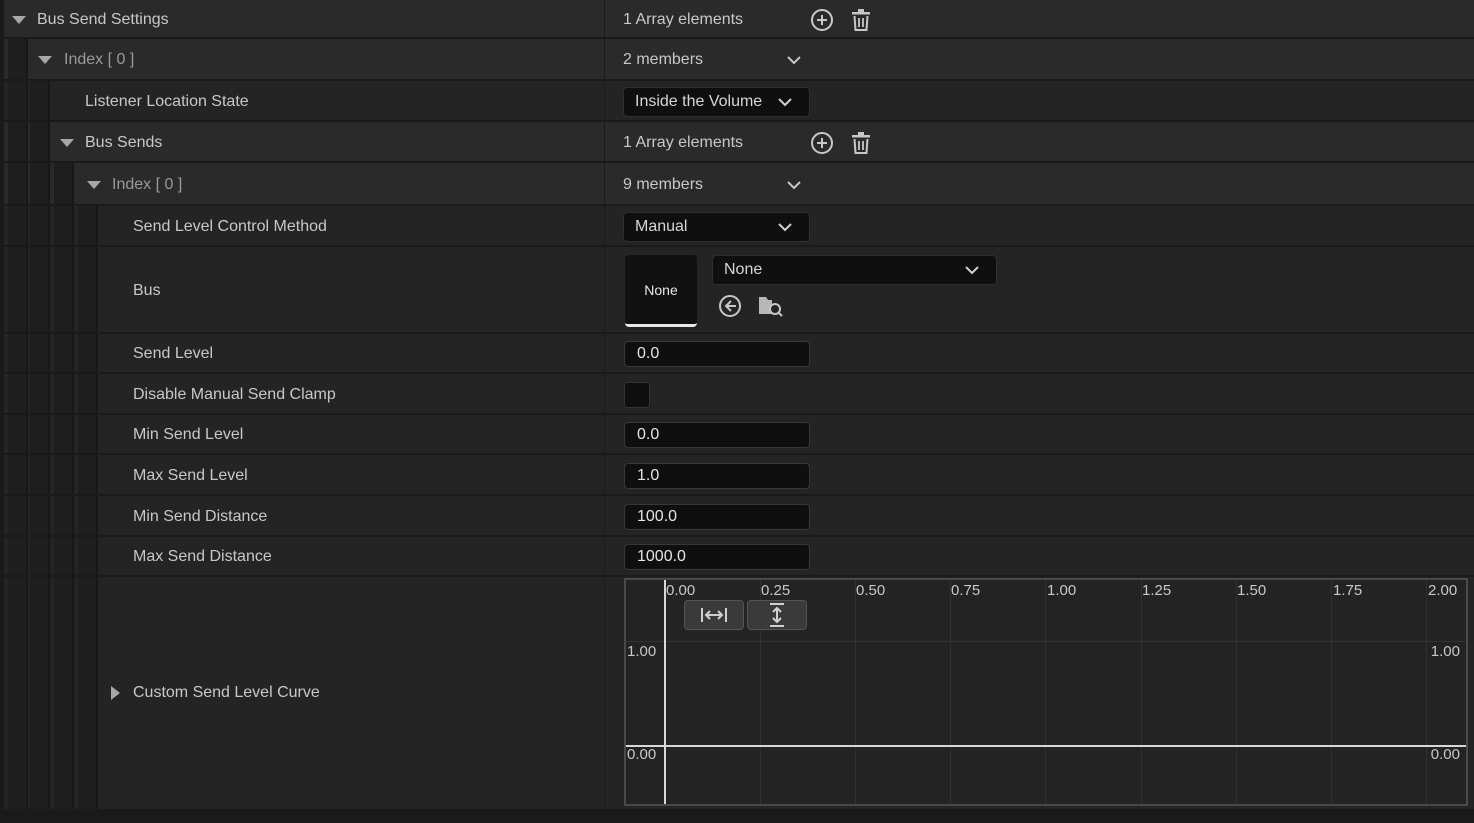 This screenshot has height=823, width=1474. I want to click on x-tick-label: 0.00, so click(681, 590).